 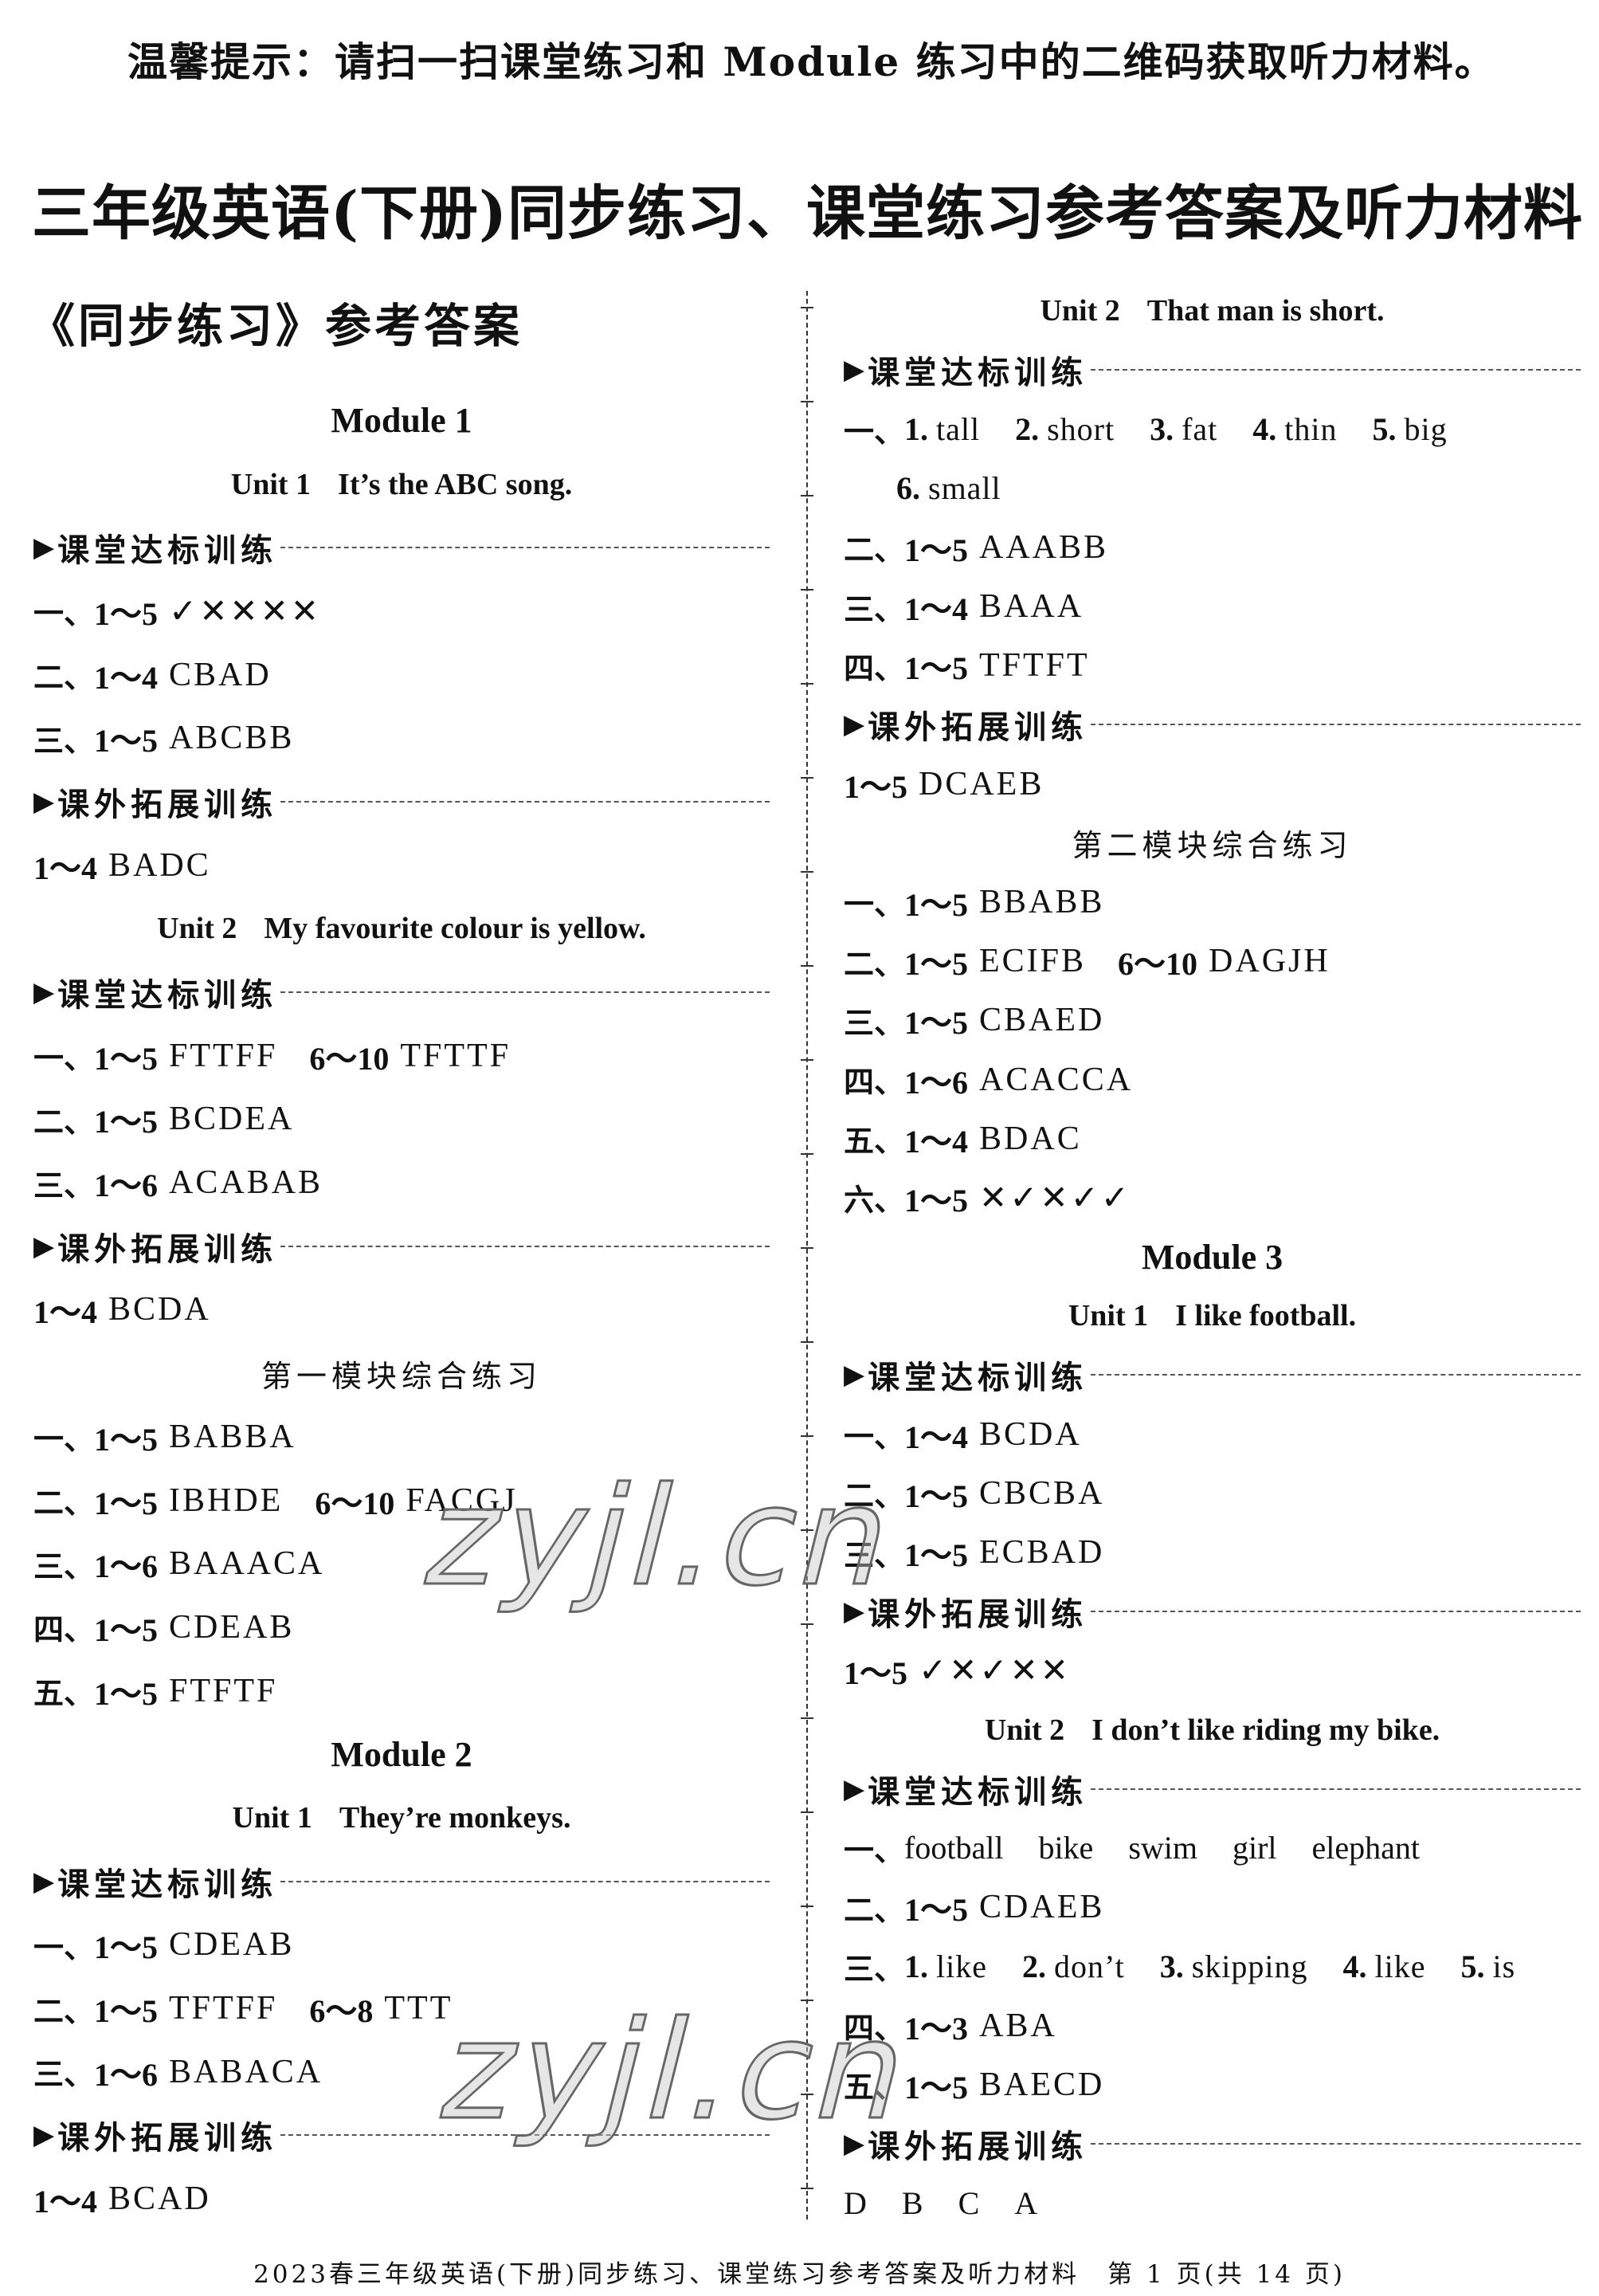 I want to click on answer-row: 五、 1～5 FTFTF, so click(x=402, y=1691).